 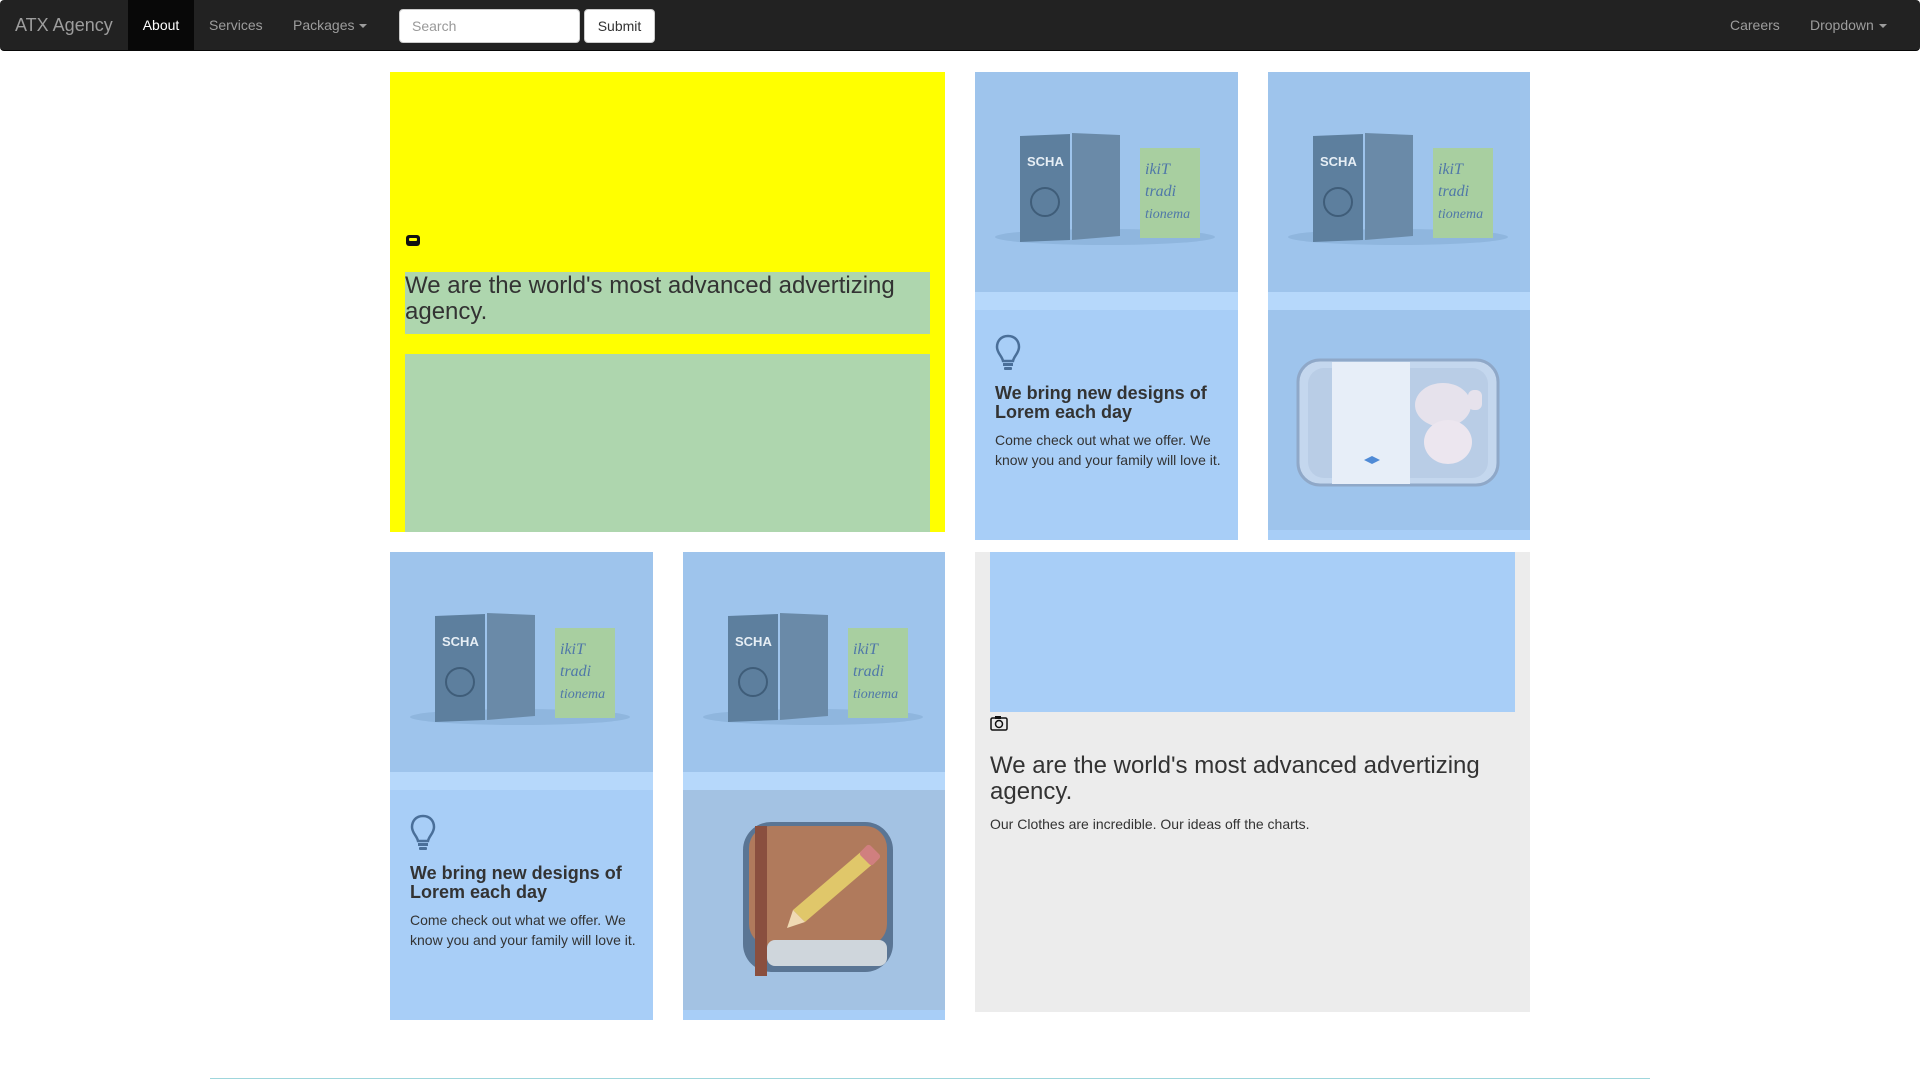 What do you see at coordinates (1755, 25) in the screenshot?
I see `nav-careers: Careers` at bounding box center [1755, 25].